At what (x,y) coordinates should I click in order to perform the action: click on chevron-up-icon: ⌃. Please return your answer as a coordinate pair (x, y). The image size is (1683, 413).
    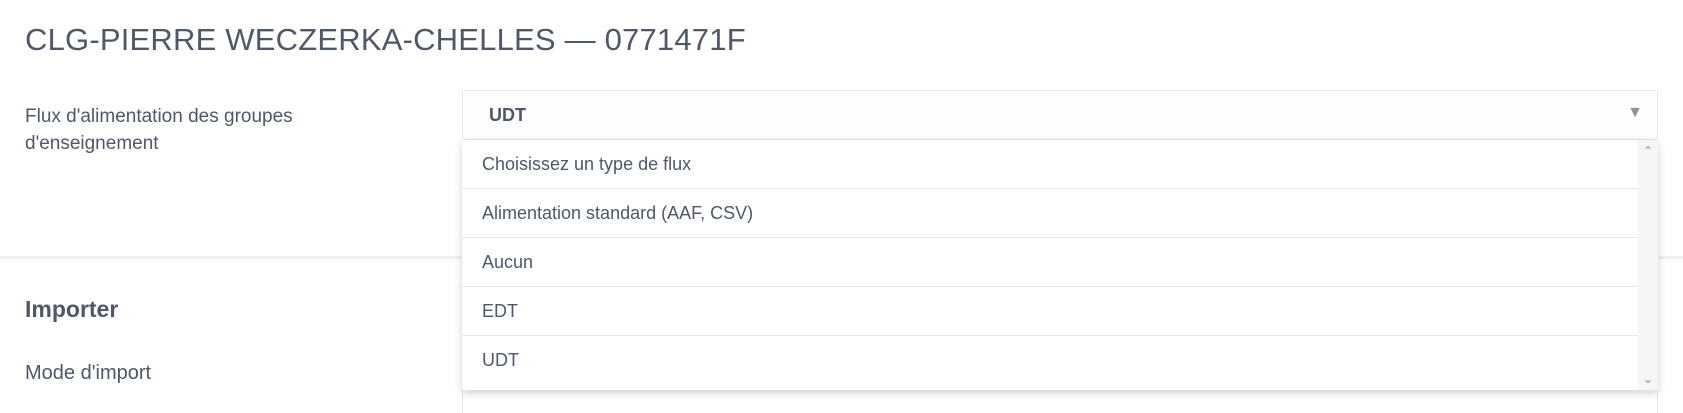
    Looking at the image, I should click on (1648, 151).